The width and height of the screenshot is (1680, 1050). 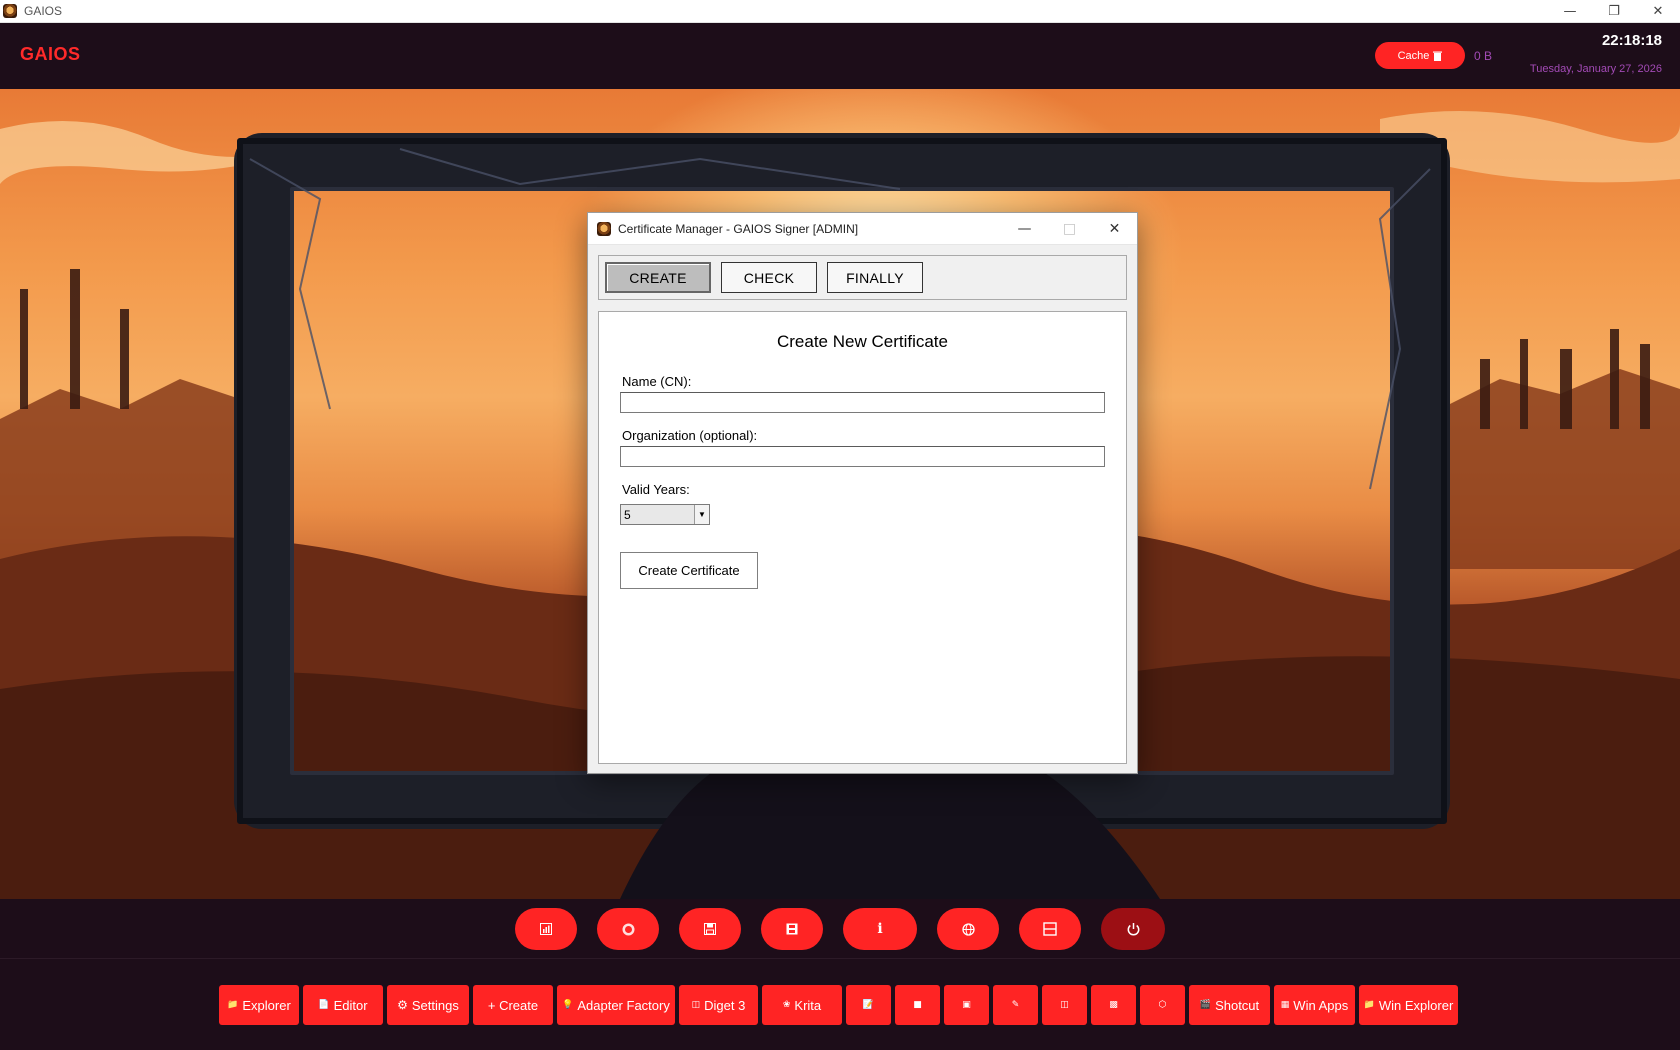 I want to click on dock-record-button, so click(x=628, y=929).